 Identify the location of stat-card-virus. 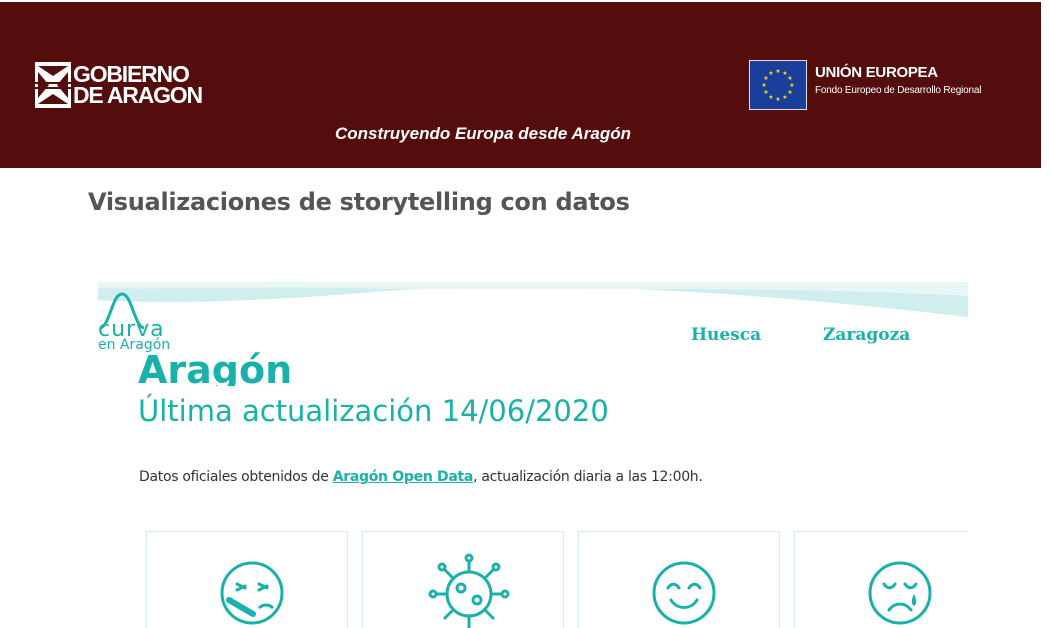
(463, 579).